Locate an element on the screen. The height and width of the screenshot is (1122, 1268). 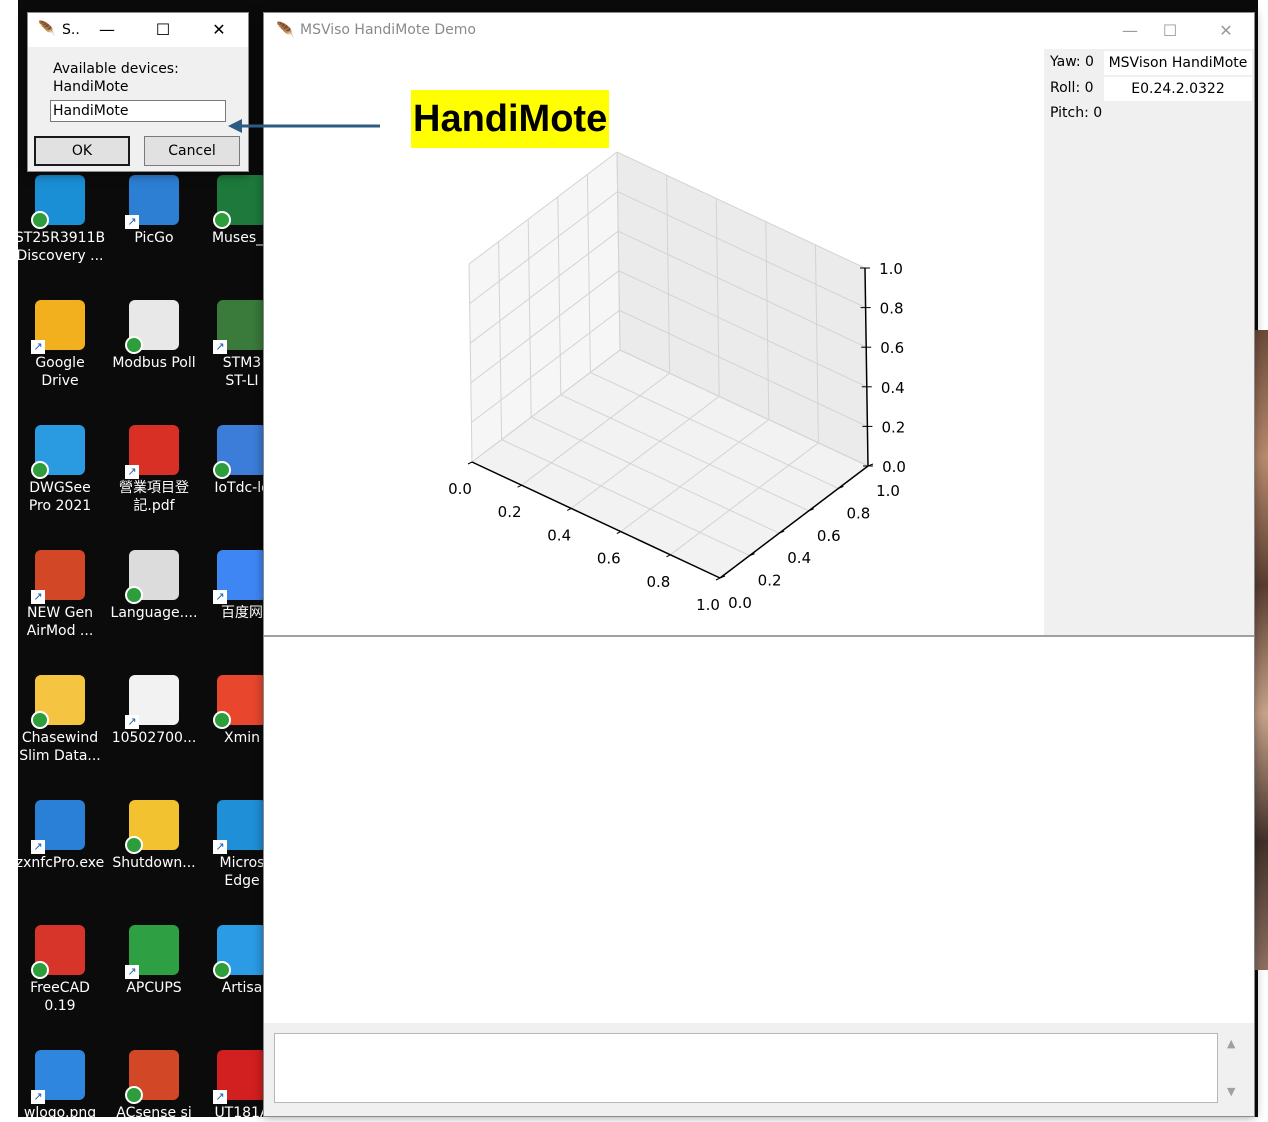
dialog-title: S.. is located at coordinates (71, 30).